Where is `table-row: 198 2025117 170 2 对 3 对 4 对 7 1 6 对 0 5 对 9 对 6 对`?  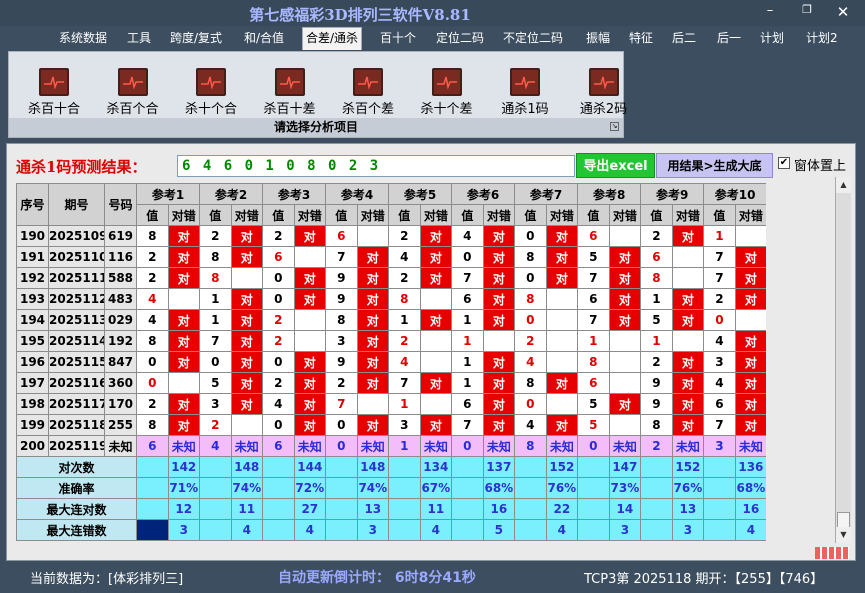 table-row: 198 2025117 170 2 对 3 对 4 对 7 1 6 对 0 5 对 9 对 6 对 is located at coordinates (391, 404).